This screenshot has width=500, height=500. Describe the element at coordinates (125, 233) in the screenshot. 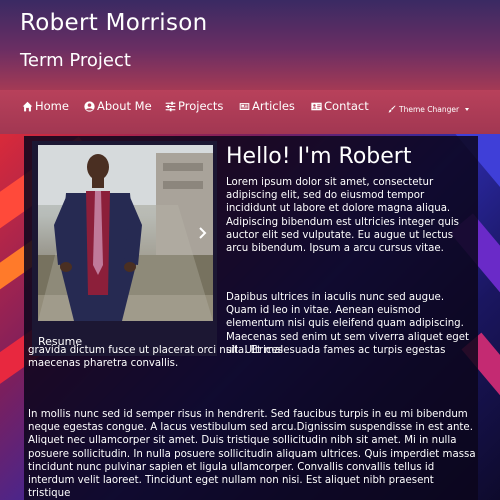

I see `profile-photo` at that location.